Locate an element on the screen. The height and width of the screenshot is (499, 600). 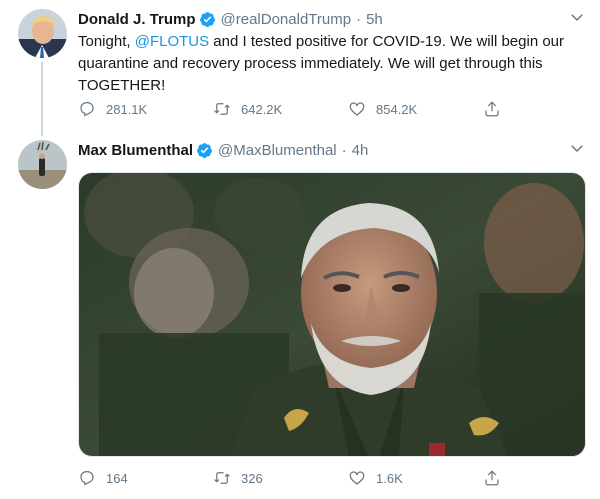
like-button: 1.6K is located at coordinates (375, 478).